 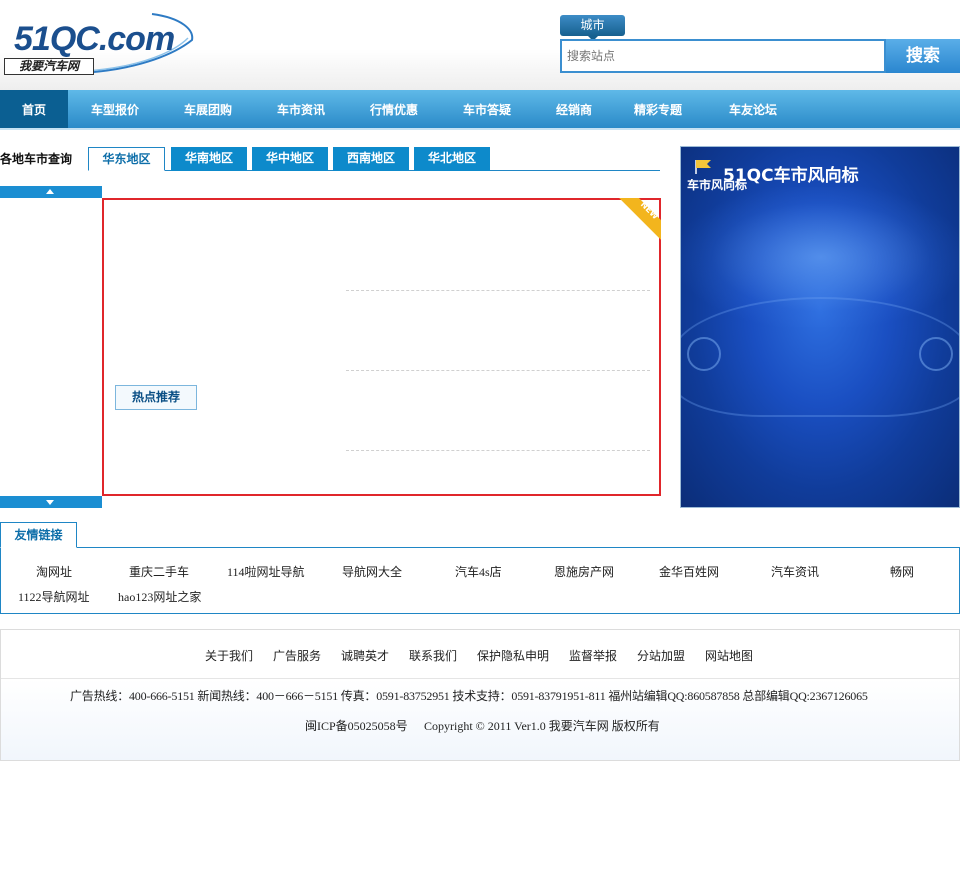 What do you see at coordinates (717, 185) in the screenshot?
I see `banner-subtitle: 车市风向标` at bounding box center [717, 185].